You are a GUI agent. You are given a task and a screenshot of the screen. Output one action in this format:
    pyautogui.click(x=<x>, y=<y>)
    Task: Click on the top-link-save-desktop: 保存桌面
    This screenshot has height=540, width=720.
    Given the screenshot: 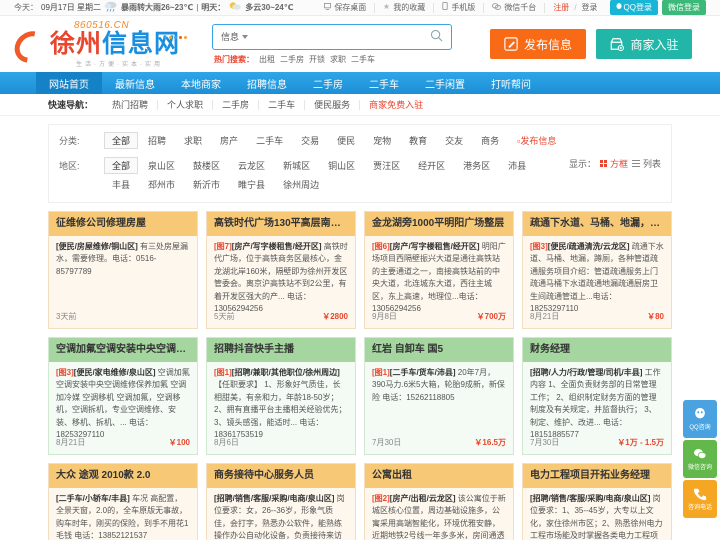 What is the action you would take?
    pyautogui.click(x=346, y=7)
    